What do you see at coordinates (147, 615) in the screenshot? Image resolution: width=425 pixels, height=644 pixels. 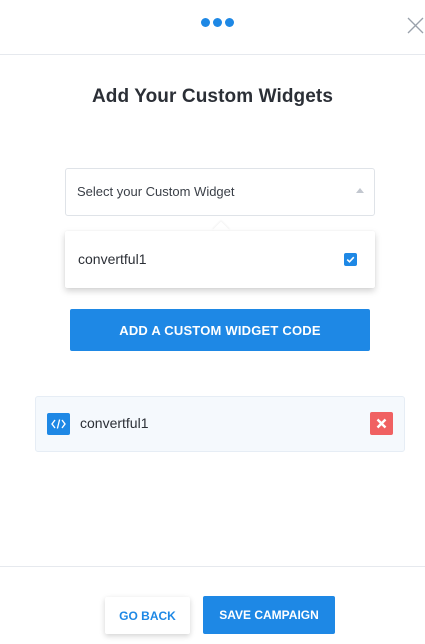 I see `go-back-button: GO BACK` at bounding box center [147, 615].